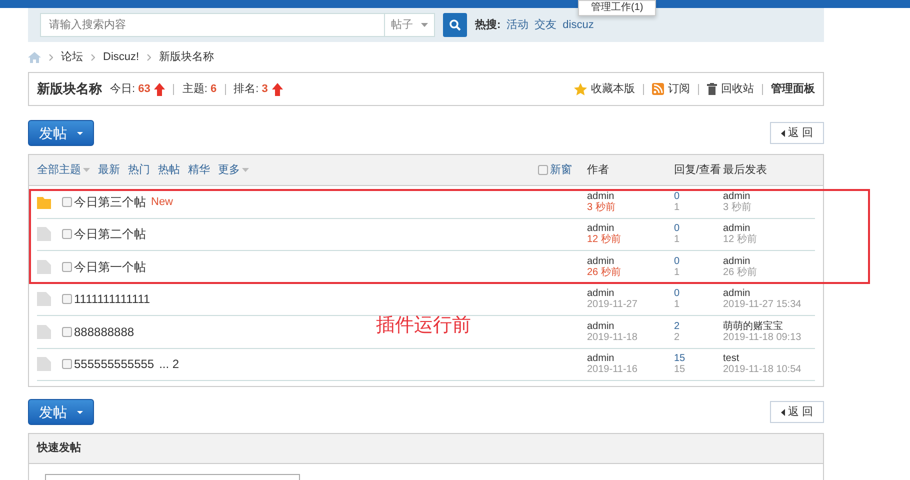  What do you see at coordinates (580, 89) in the screenshot?
I see `star-icon` at bounding box center [580, 89].